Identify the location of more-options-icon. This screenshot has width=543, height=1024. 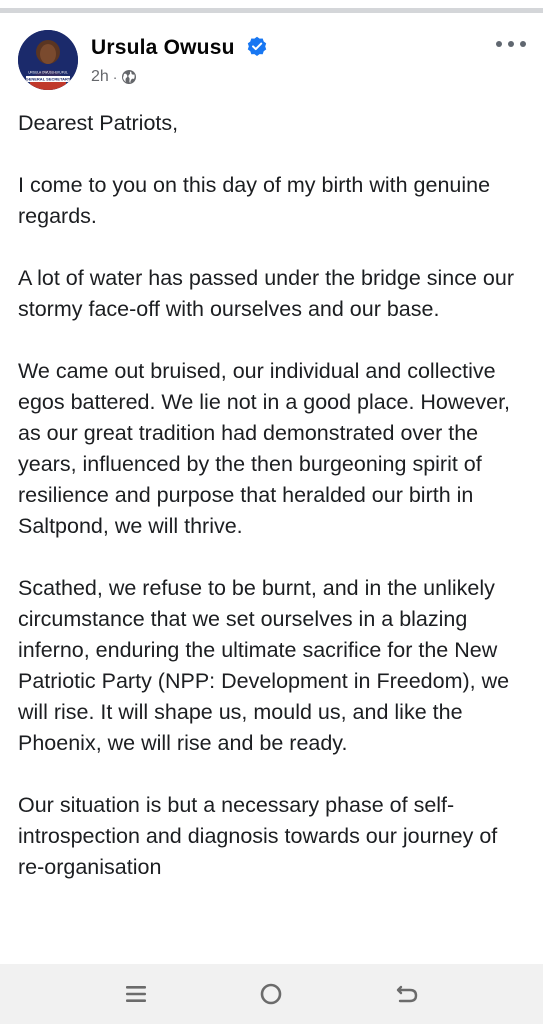
(511, 44).